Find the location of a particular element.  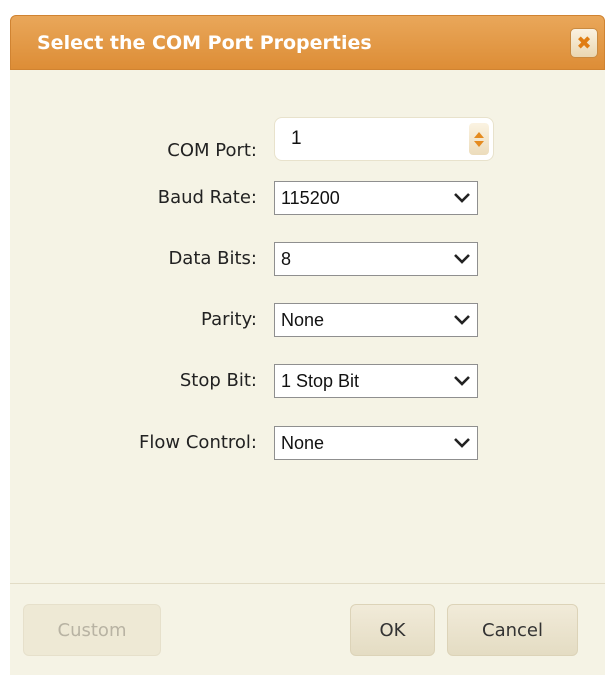

spinner-buttons is located at coordinates (479, 139).